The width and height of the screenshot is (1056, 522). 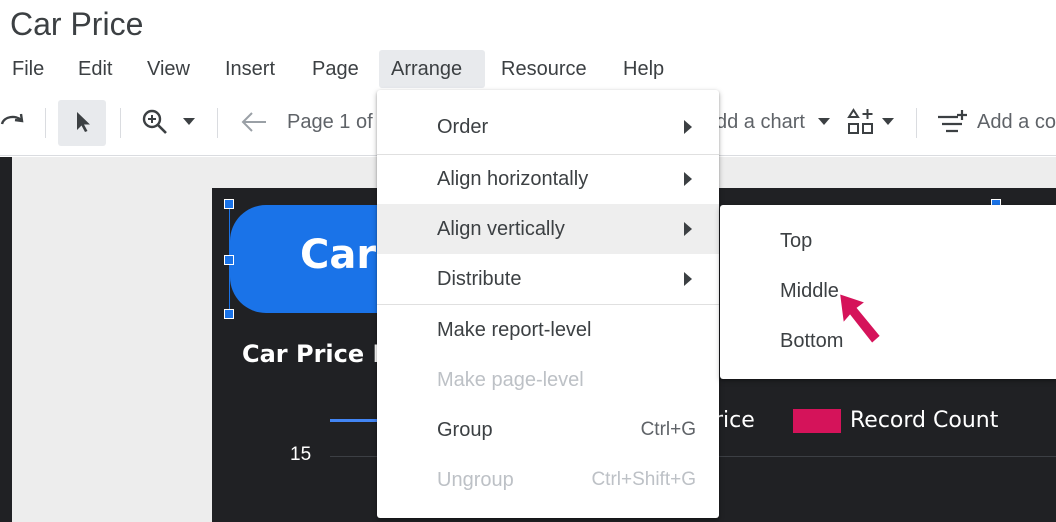 I want to click on previous-page-icon, so click(x=254, y=122).